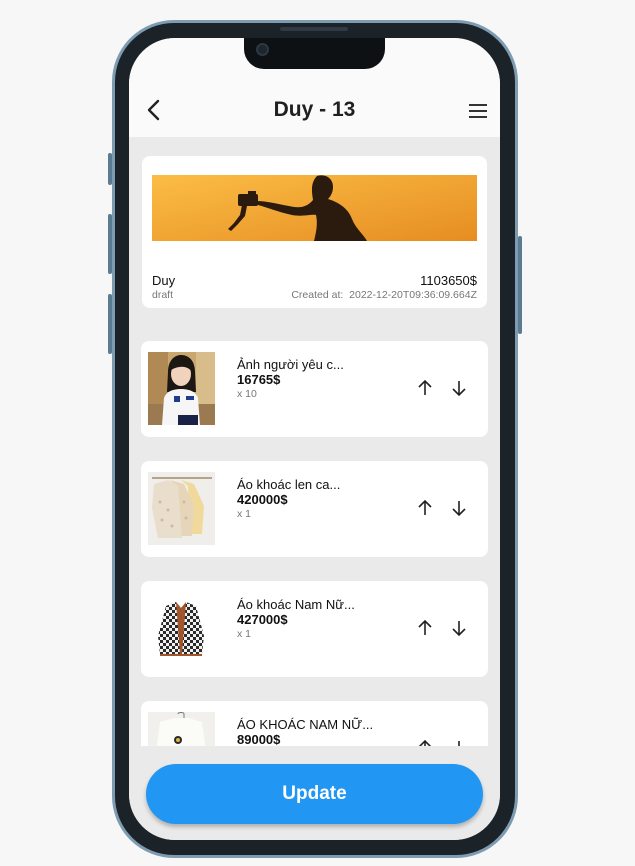 The height and width of the screenshot is (866, 635). I want to click on power-button, so click(520, 285).